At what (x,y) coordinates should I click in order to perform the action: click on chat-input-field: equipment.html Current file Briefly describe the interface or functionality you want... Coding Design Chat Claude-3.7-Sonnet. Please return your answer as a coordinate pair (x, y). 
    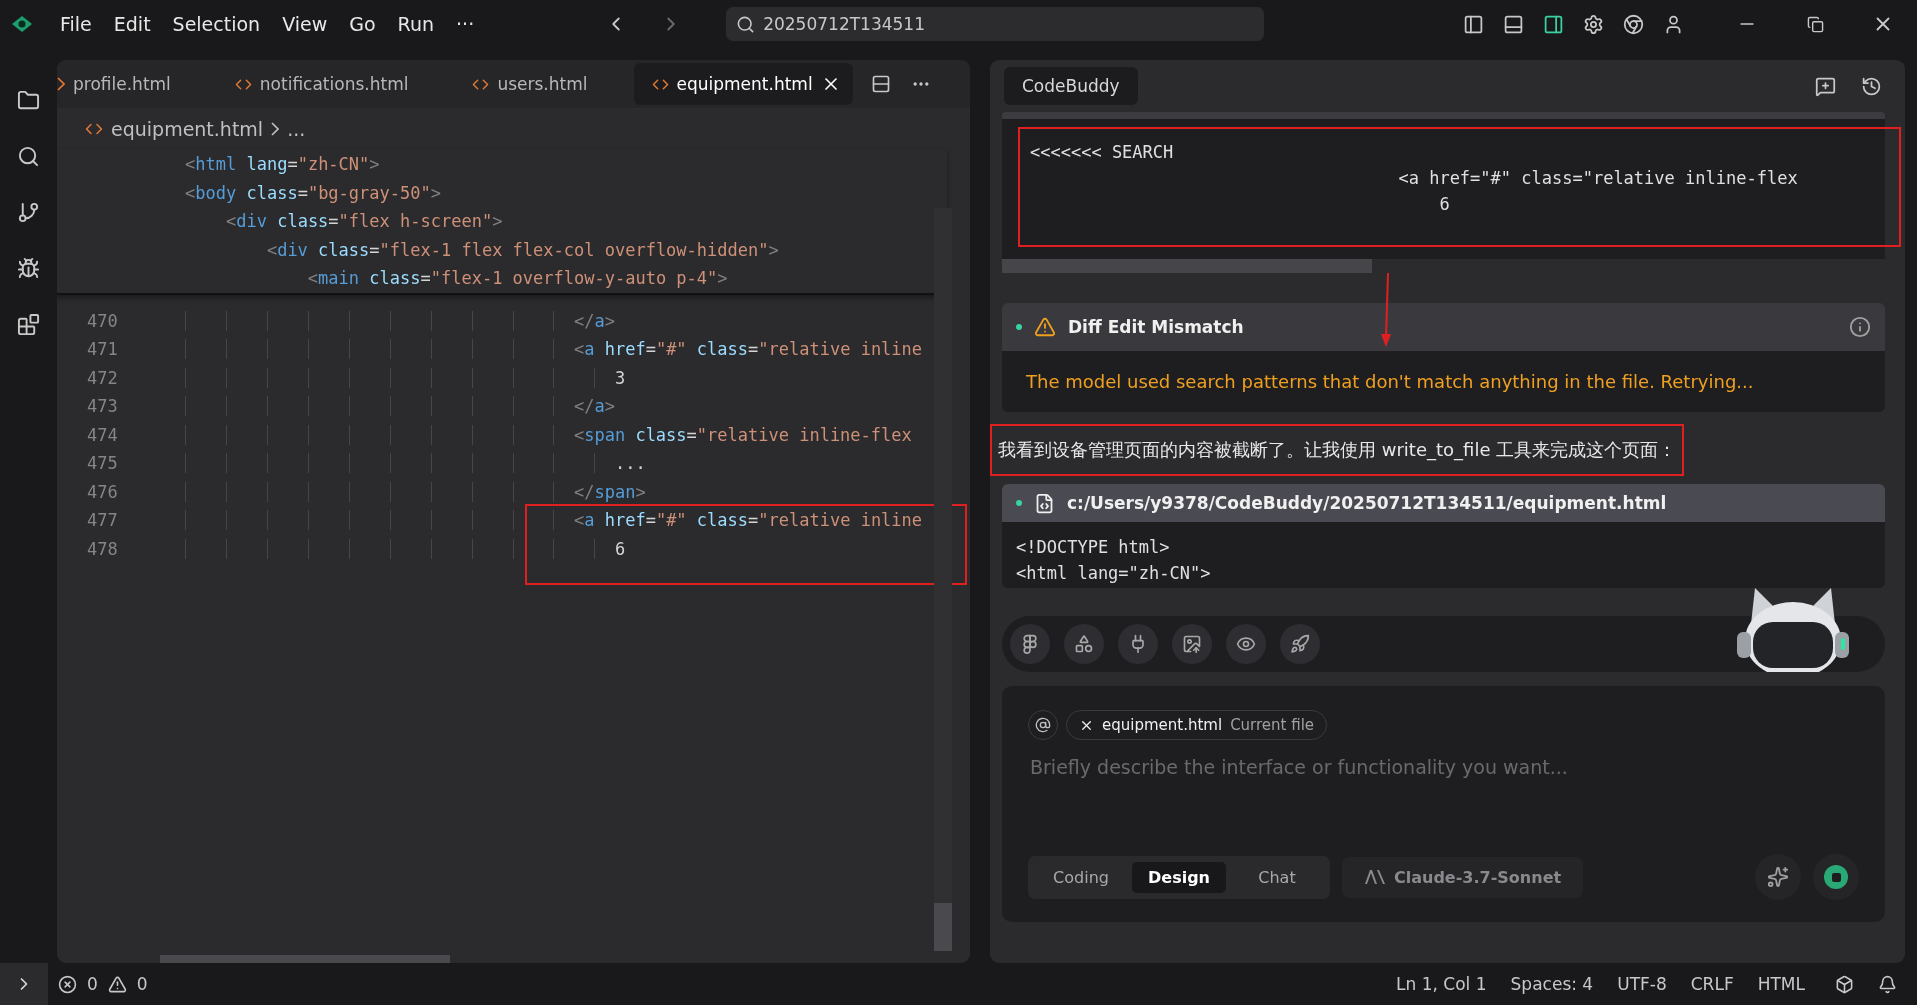
    Looking at the image, I should click on (1443, 804).